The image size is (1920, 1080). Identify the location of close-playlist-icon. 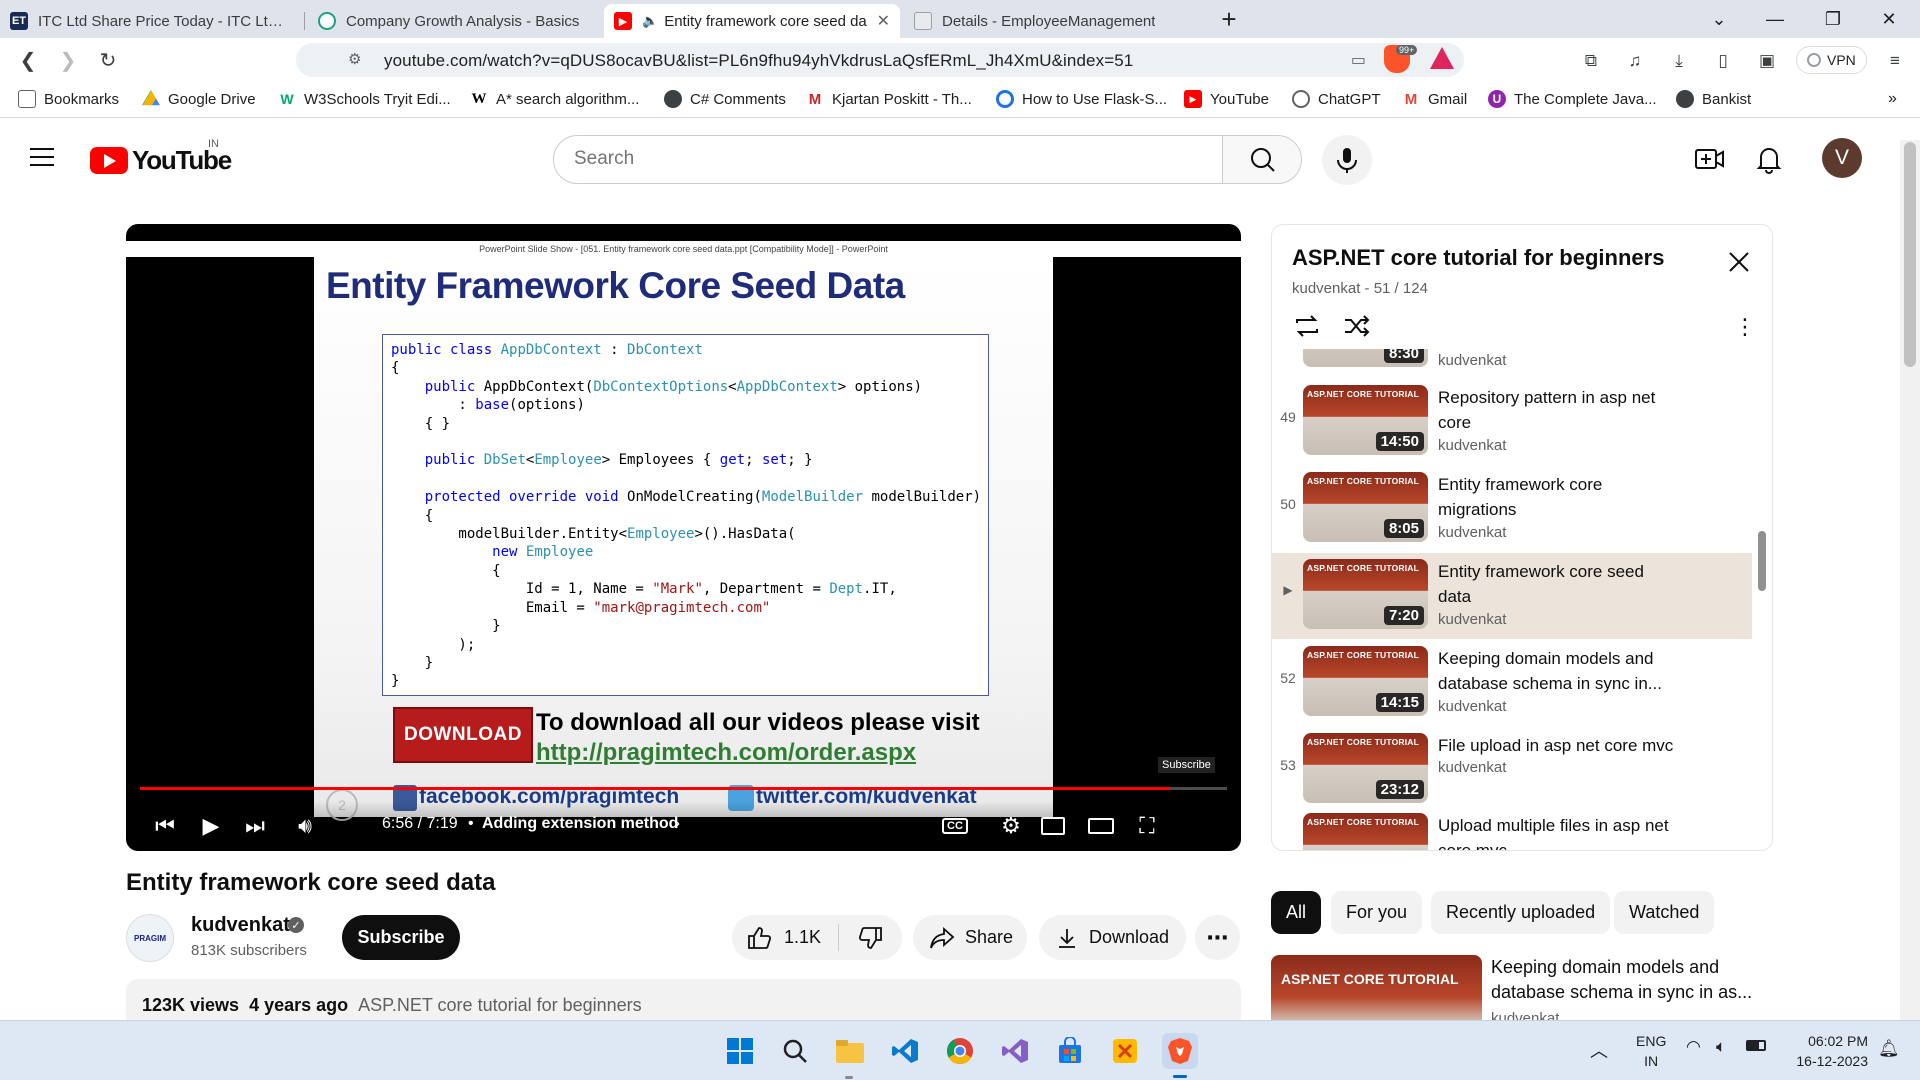
(1739, 262).